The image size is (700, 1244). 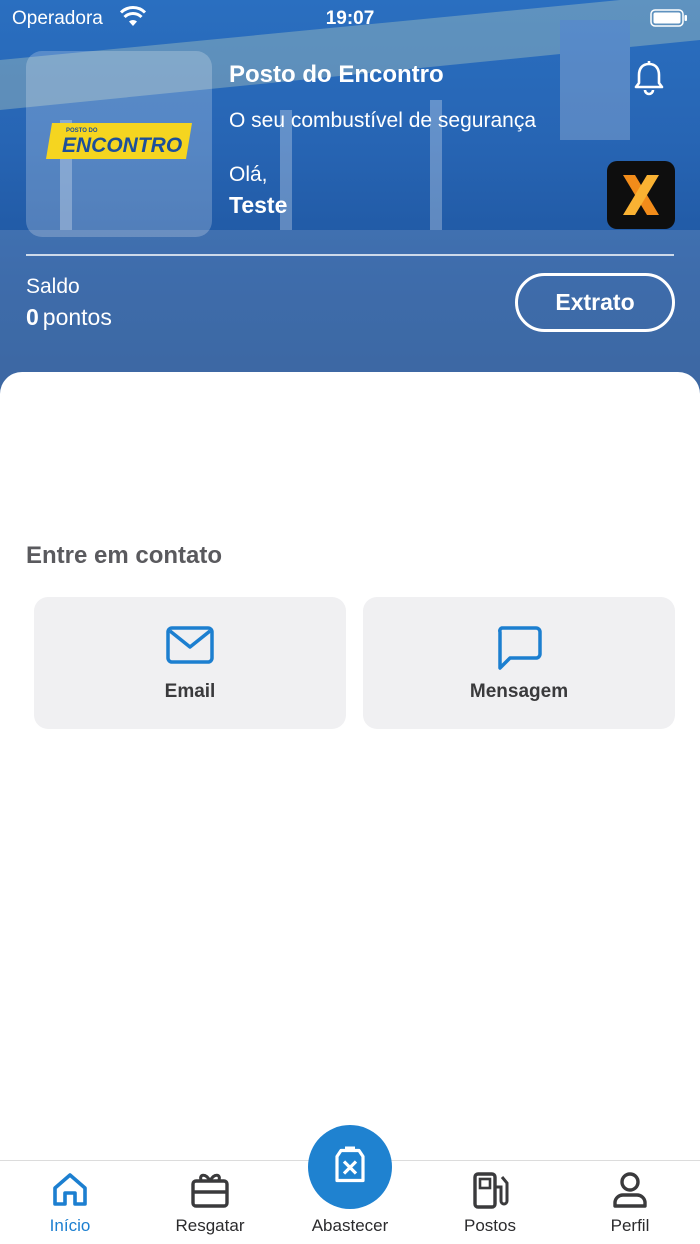 I want to click on home-icon, so click(x=70, y=1191).